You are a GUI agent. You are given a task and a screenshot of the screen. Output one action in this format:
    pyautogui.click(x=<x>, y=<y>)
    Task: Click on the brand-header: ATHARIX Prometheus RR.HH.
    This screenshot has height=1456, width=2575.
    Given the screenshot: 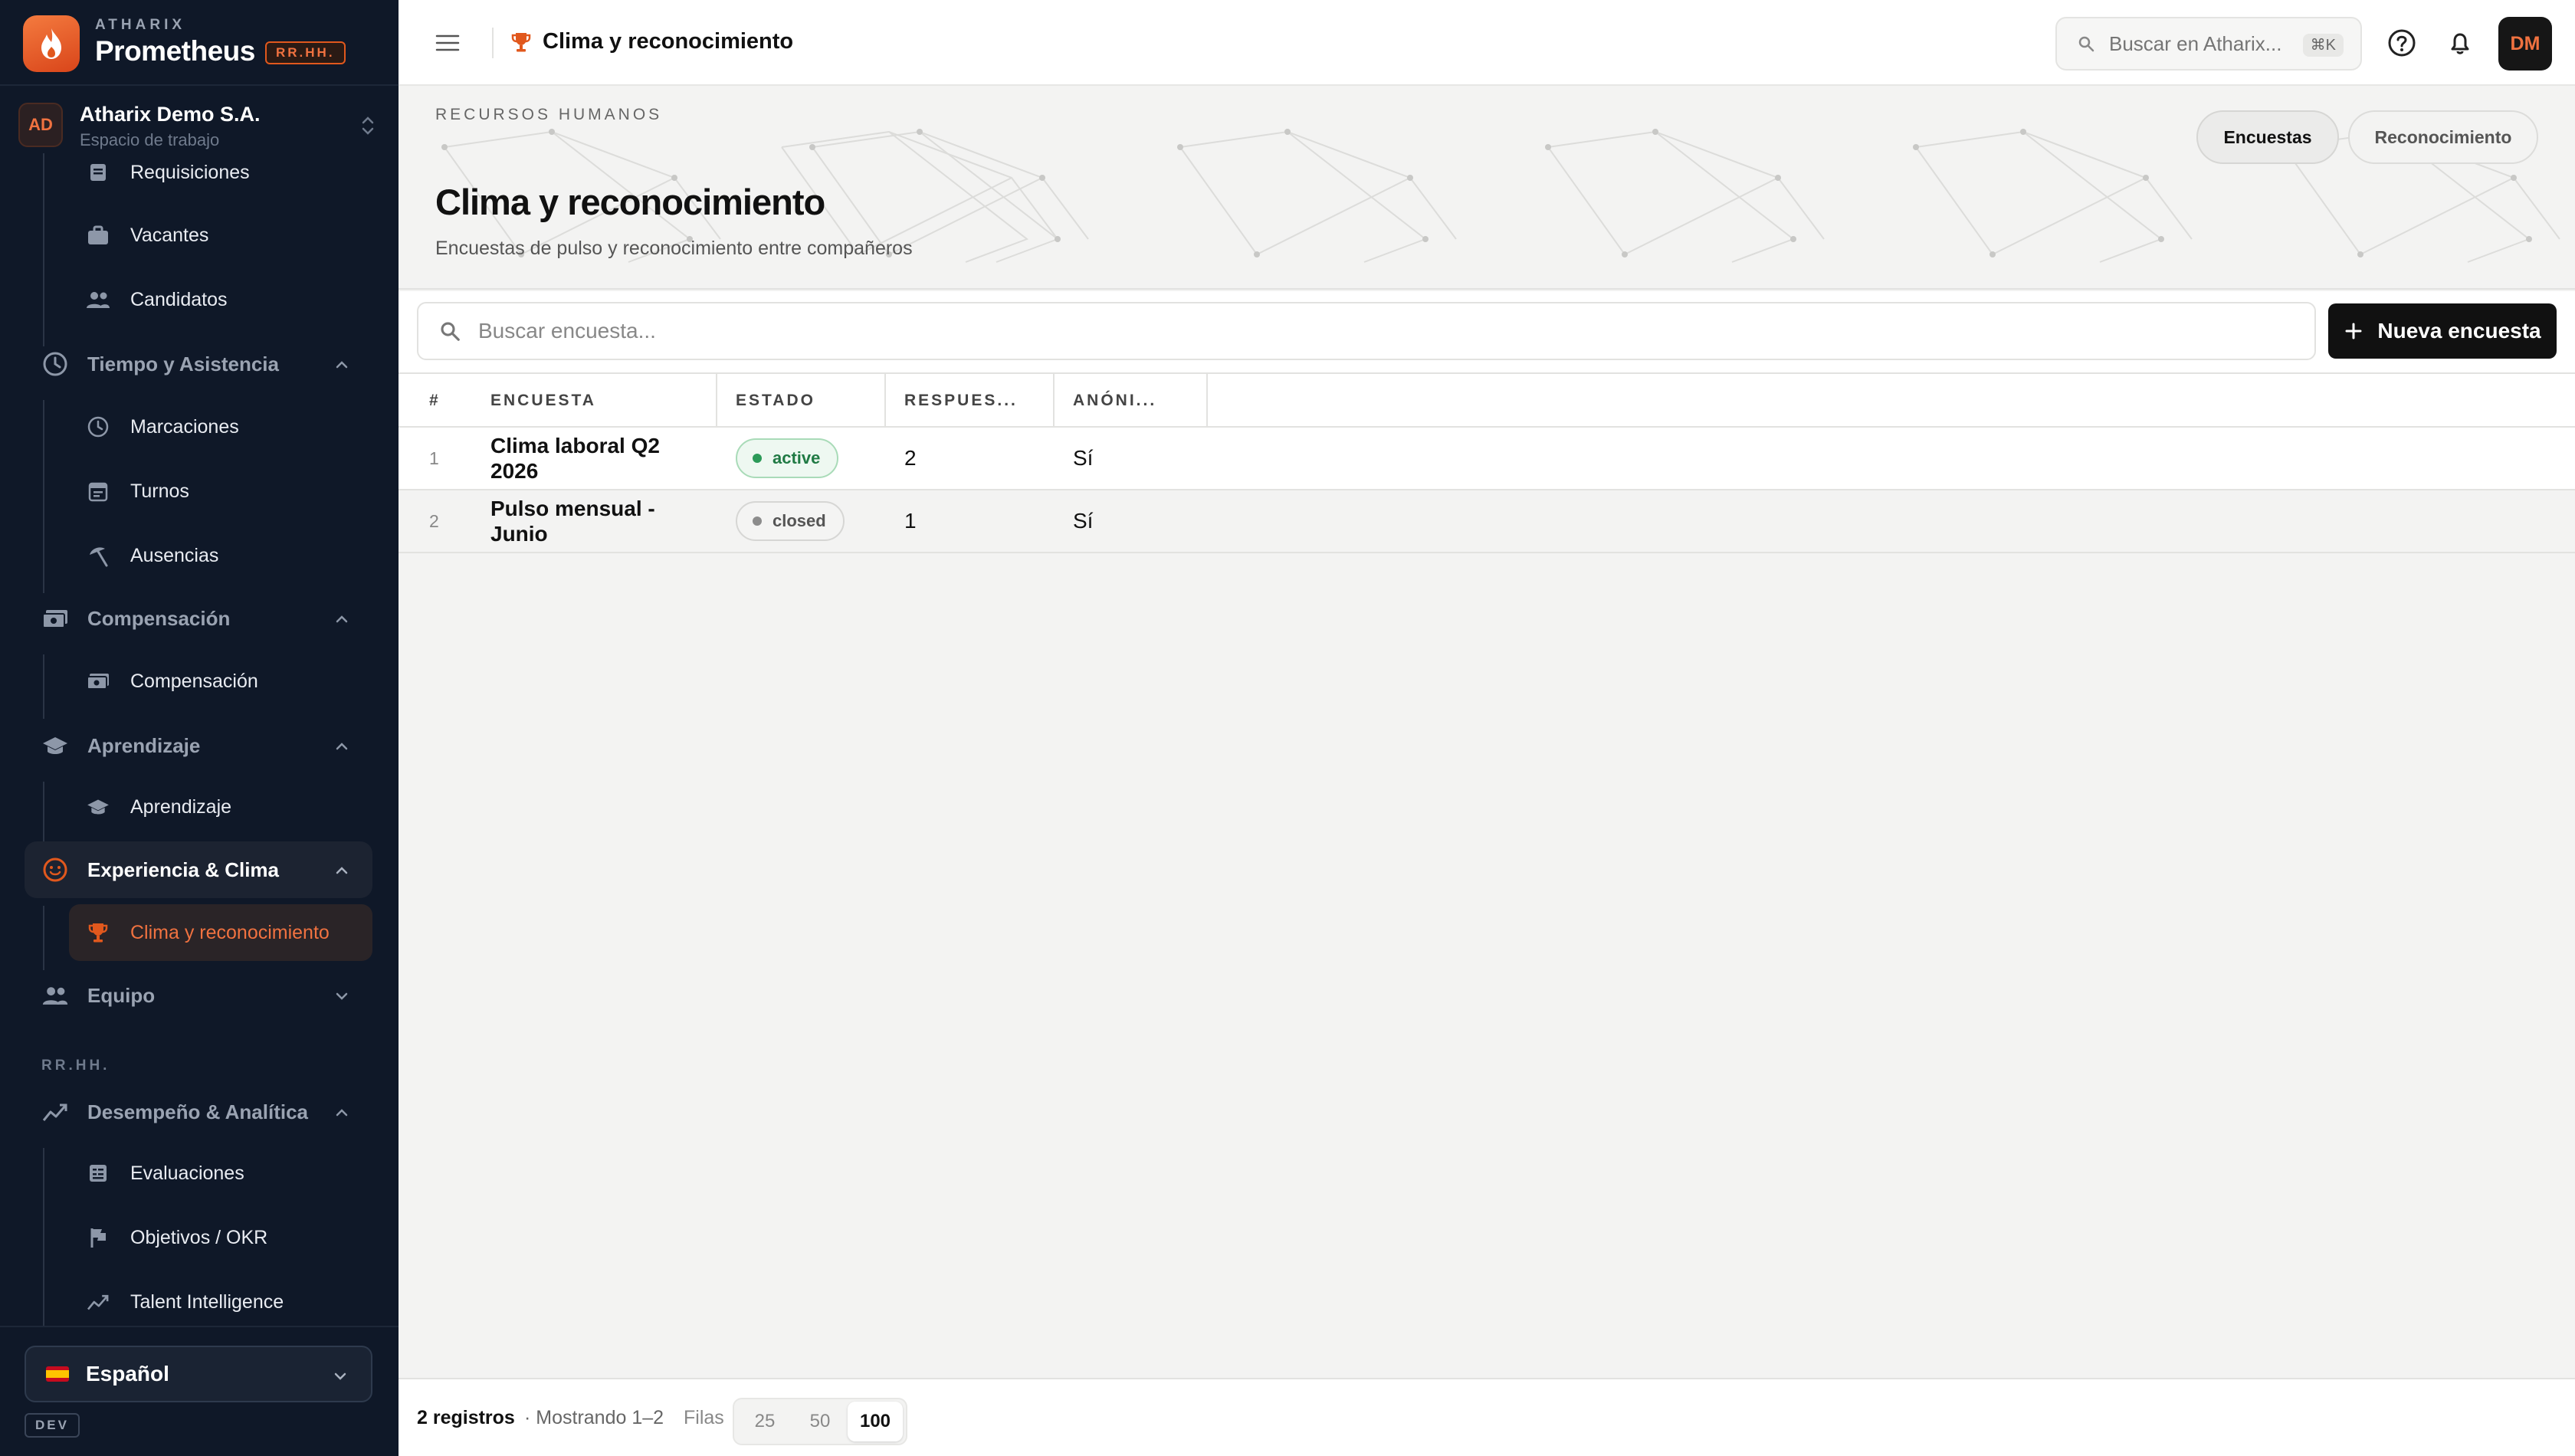 What is the action you would take?
    pyautogui.click(x=199, y=43)
    